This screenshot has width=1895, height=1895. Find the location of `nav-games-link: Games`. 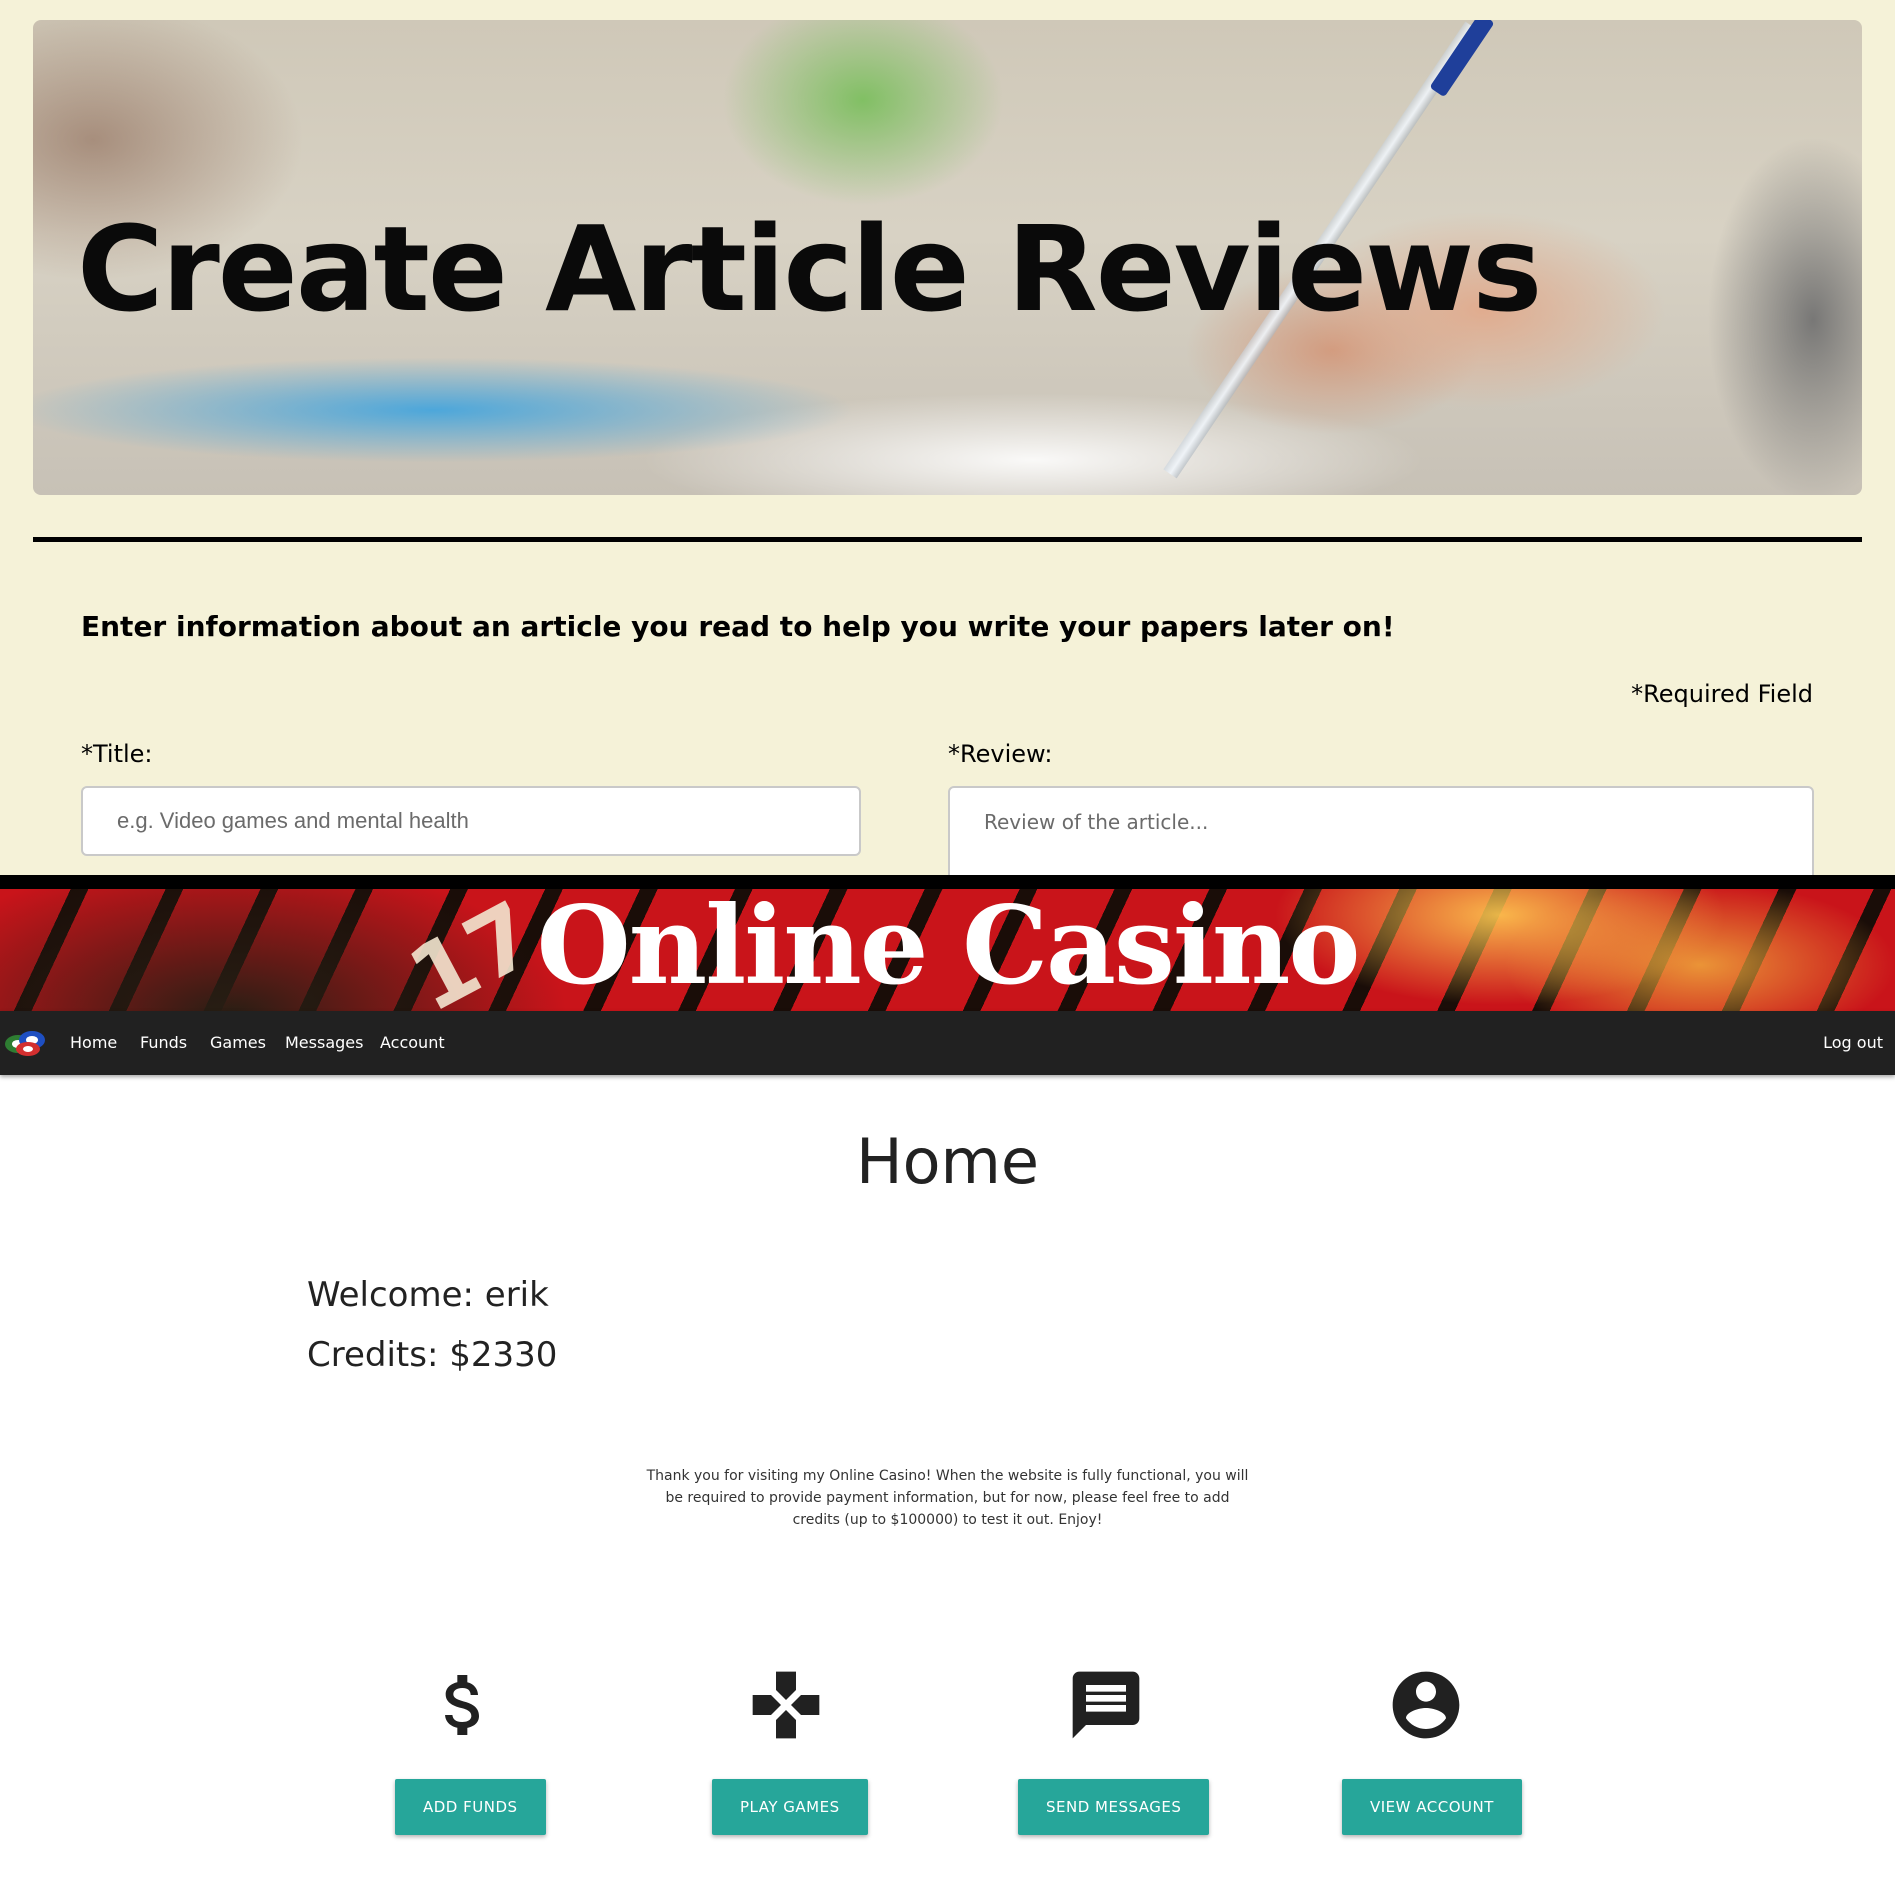

nav-games-link: Games is located at coordinates (238, 1043).